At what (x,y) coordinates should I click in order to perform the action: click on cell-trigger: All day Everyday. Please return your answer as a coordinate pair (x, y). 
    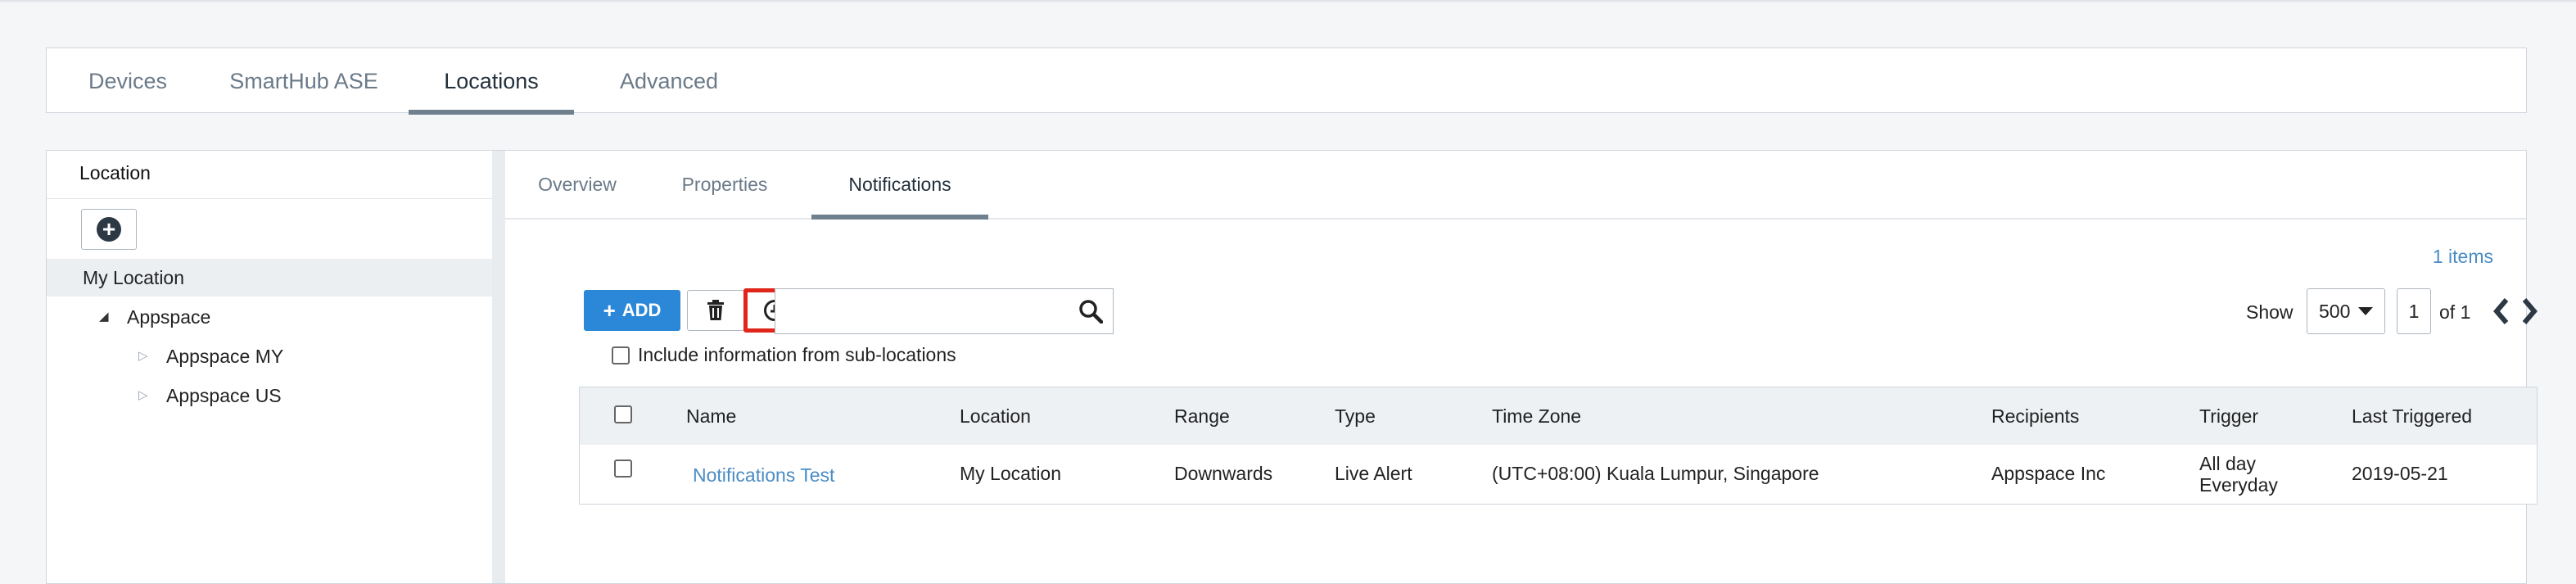
    Looking at the image, I should click on (2238, 474).